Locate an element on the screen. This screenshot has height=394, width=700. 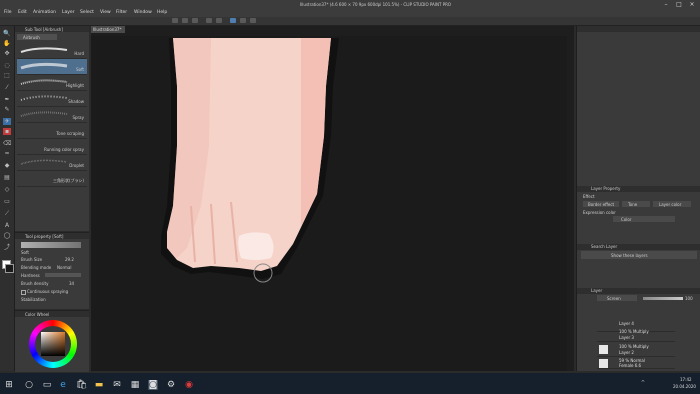
search-icon: ○ is located at coordinates (29, 385).